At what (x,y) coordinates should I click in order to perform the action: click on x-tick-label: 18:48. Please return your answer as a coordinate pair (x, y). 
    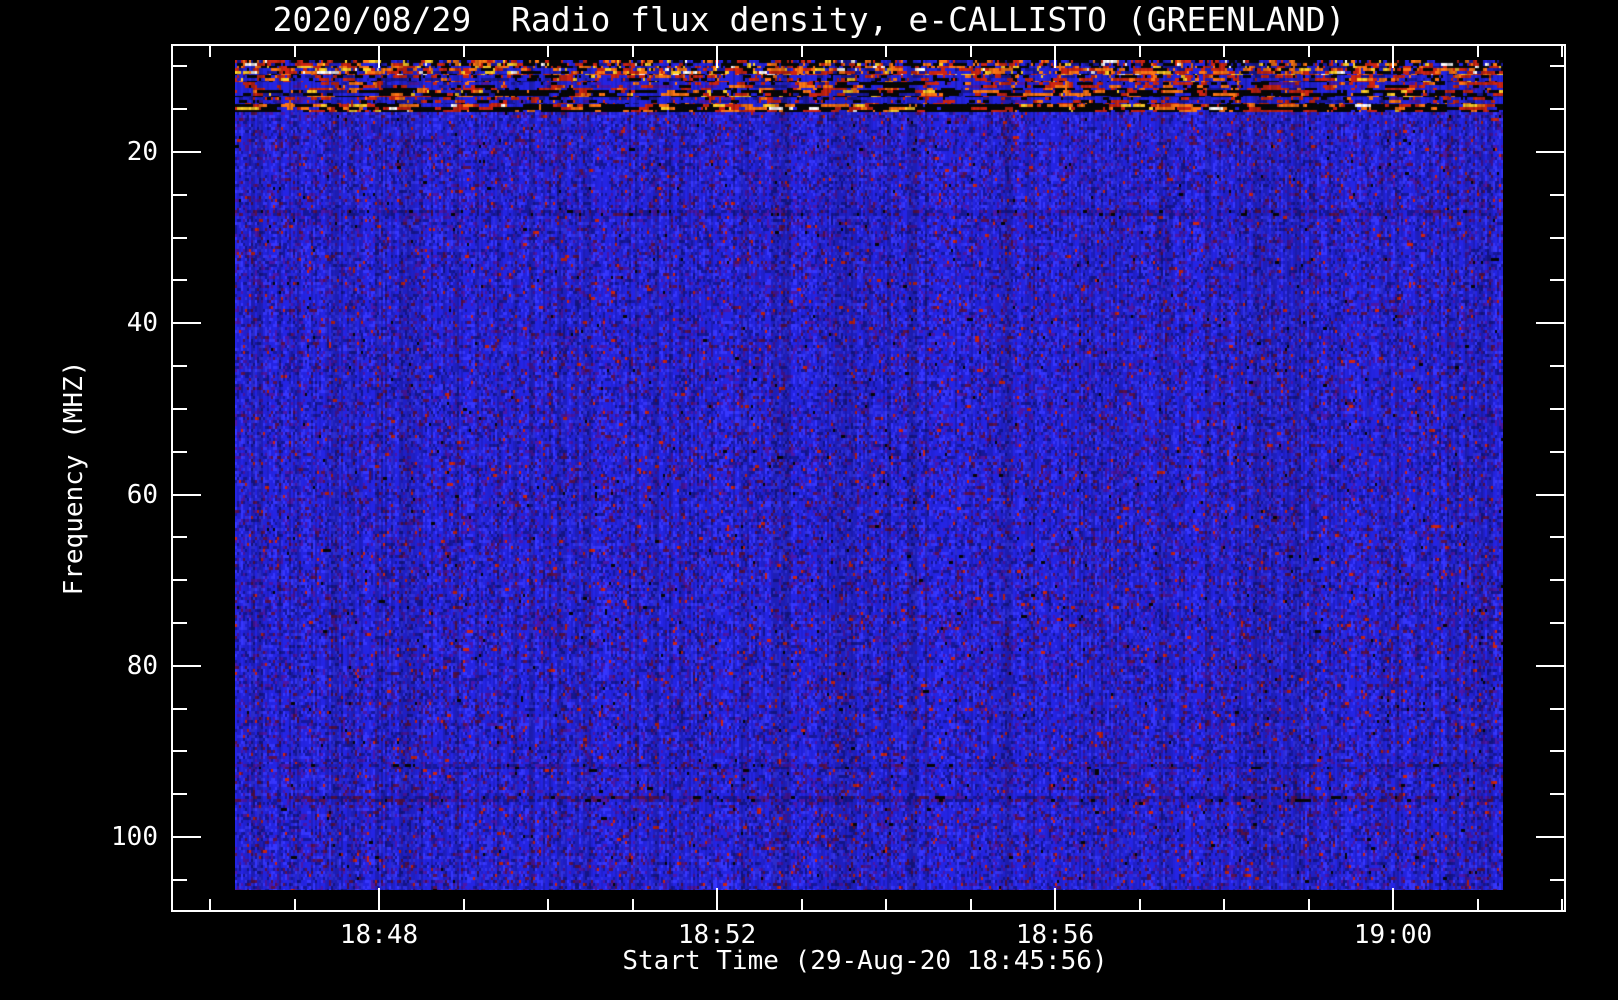
    Looking at the image, I should click on (379, 935).